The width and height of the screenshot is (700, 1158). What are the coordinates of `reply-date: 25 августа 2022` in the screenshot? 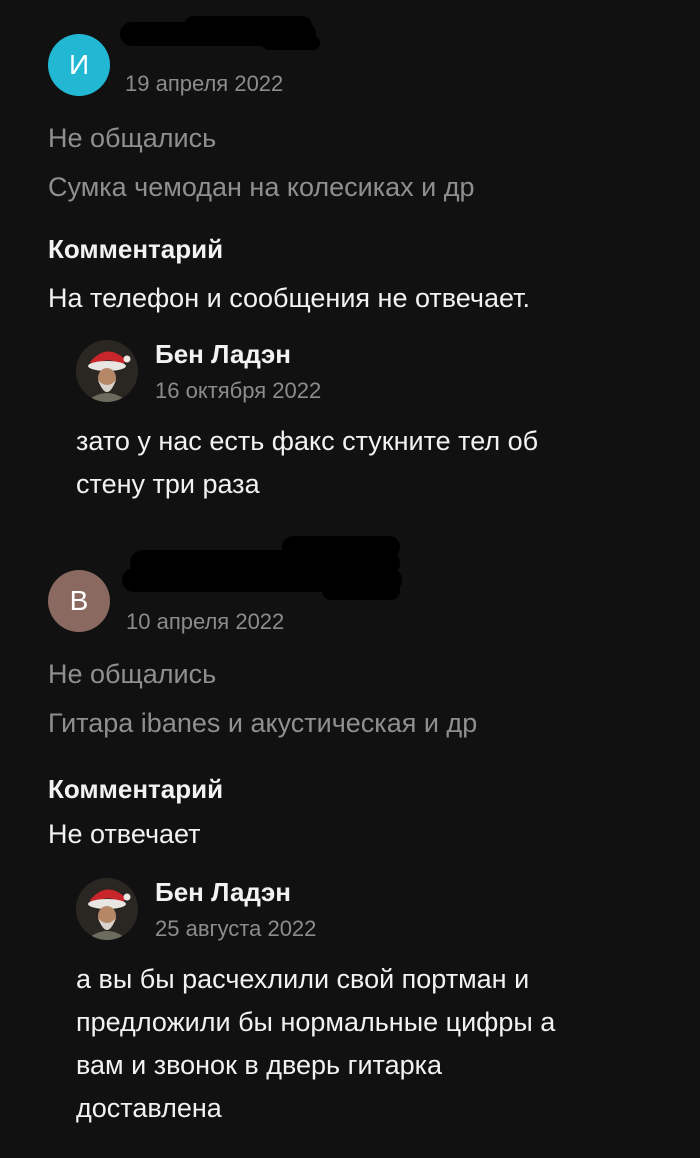 It's located at (236, 928).